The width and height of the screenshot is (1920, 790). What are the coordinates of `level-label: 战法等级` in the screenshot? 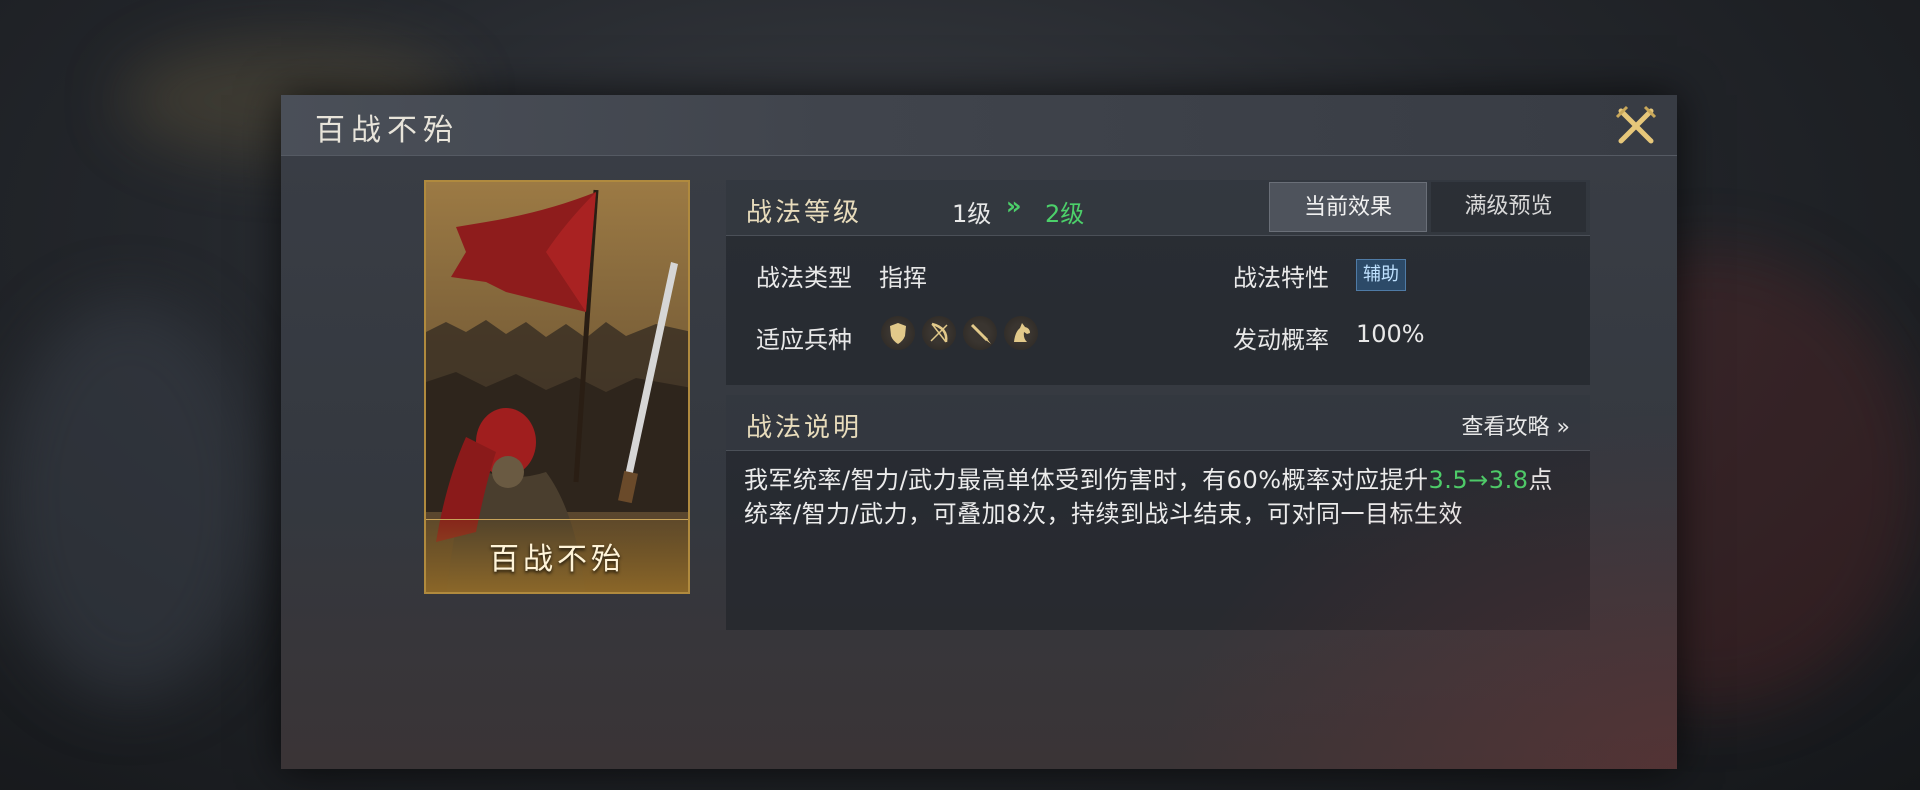 It's located at (804, 213).